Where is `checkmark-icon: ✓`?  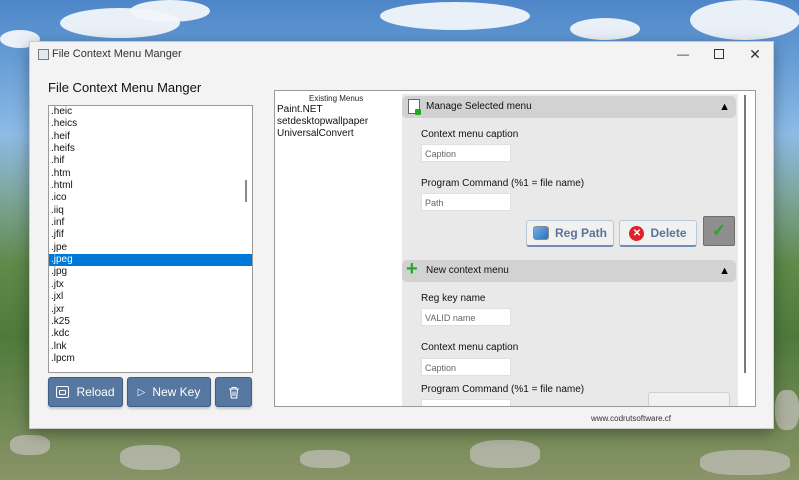
checkmark-icon: ✓ is located at coordinates (719, 230).